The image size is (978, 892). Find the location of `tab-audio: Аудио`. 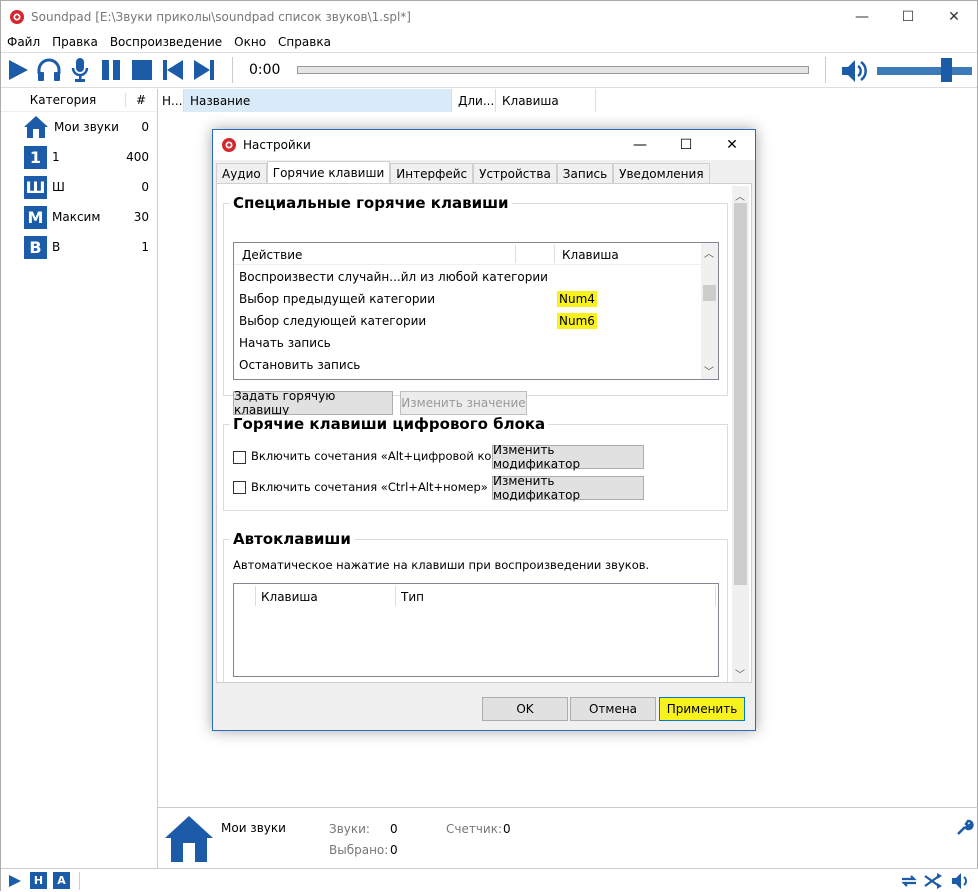

tab-audio: Аудио is located at coordinates (241, 173).